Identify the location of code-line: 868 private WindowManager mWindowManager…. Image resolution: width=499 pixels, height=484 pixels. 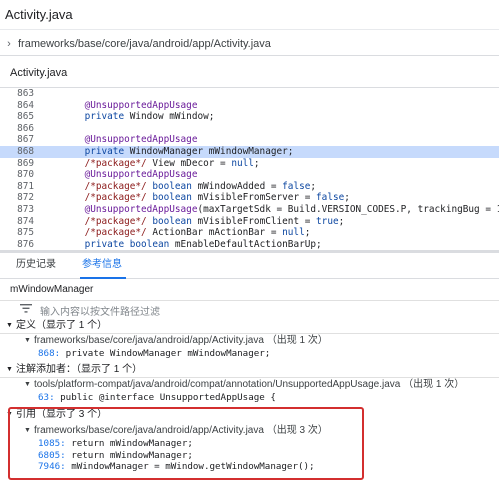
(249, 151).